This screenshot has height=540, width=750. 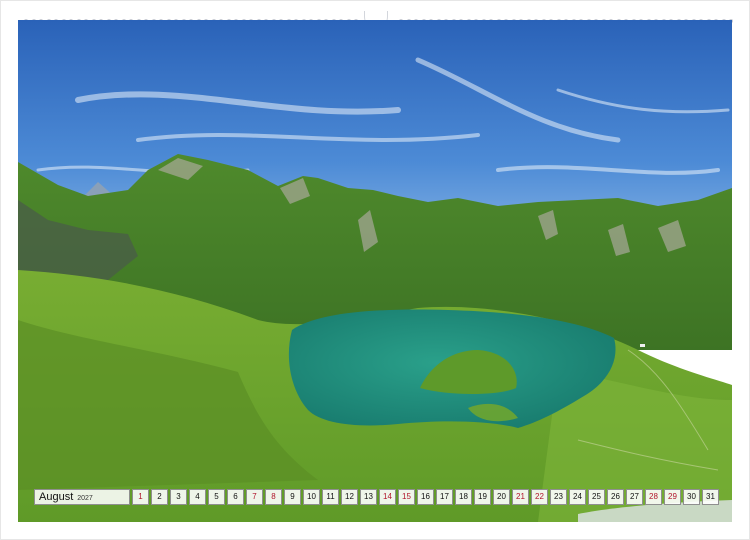 I want to click on day-cell: 24, so click(x=577, y=497).